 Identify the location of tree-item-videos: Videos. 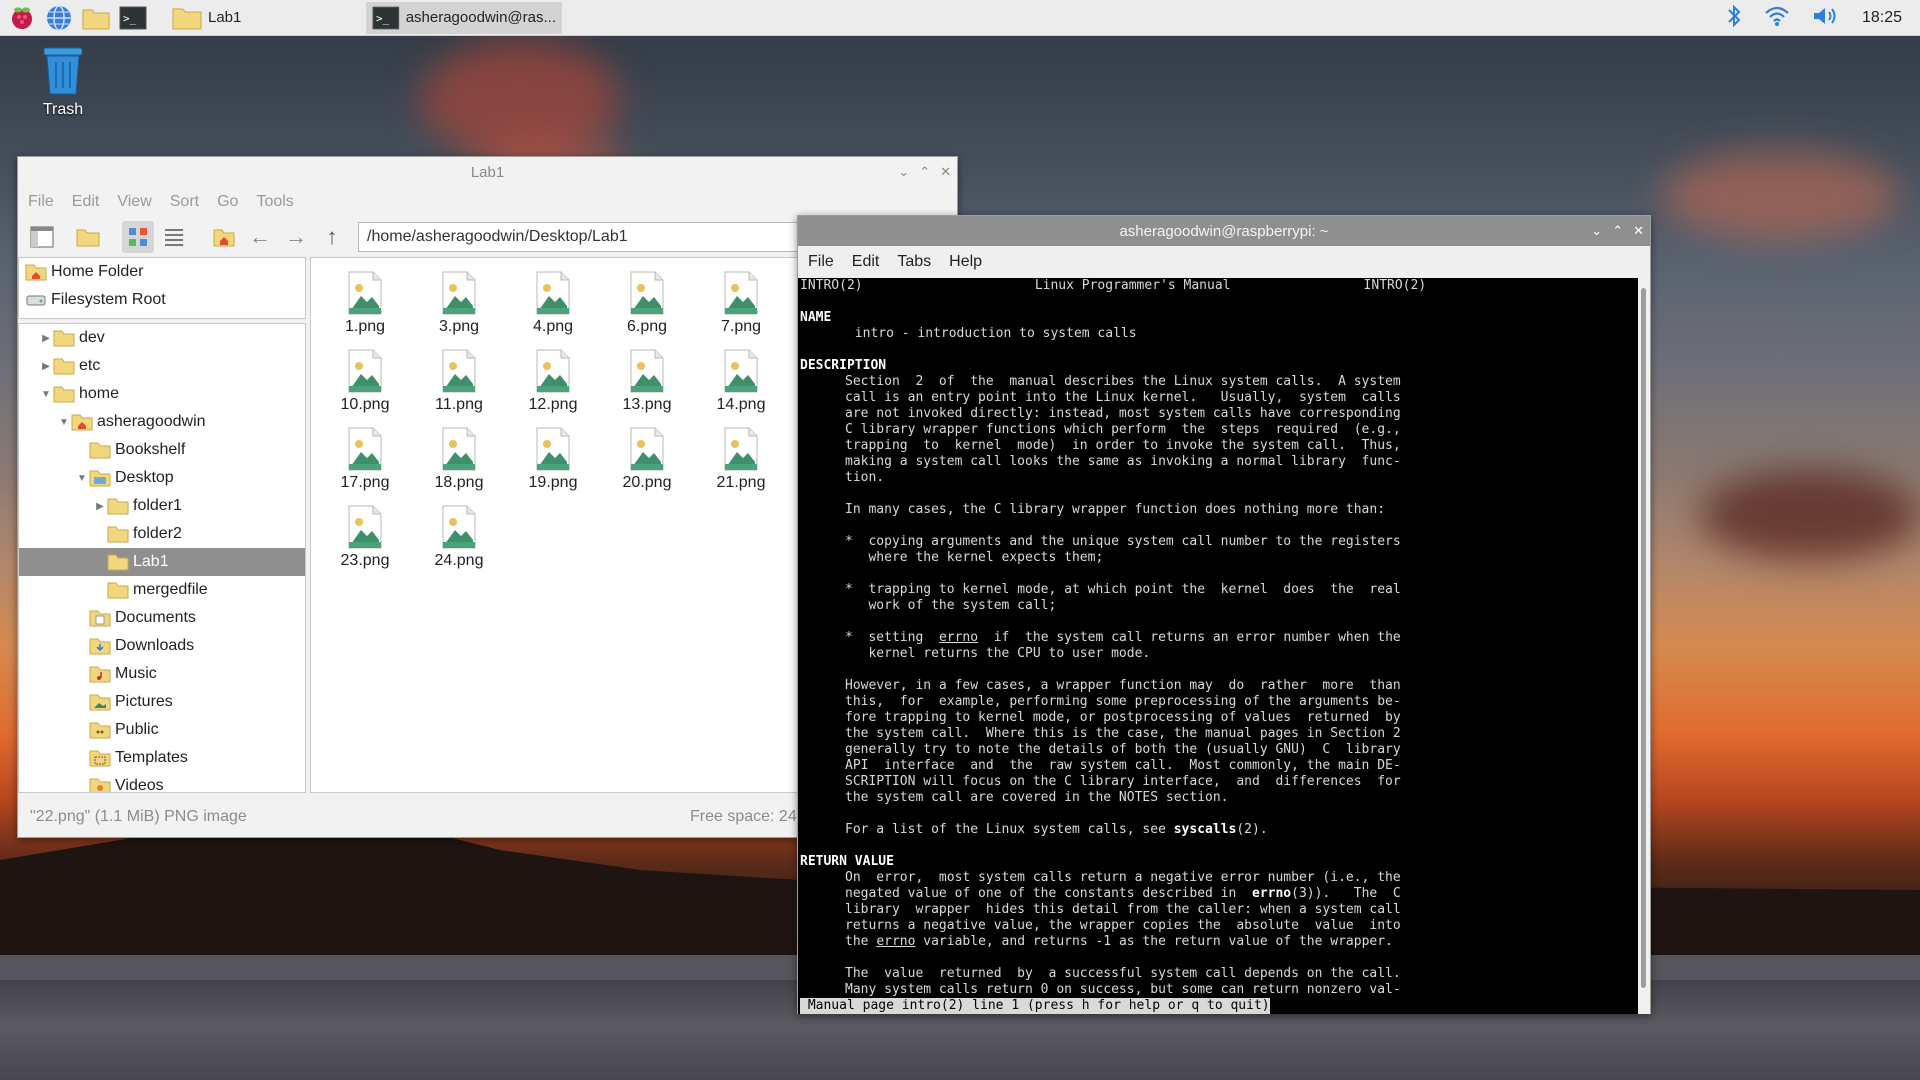
(162, 782).